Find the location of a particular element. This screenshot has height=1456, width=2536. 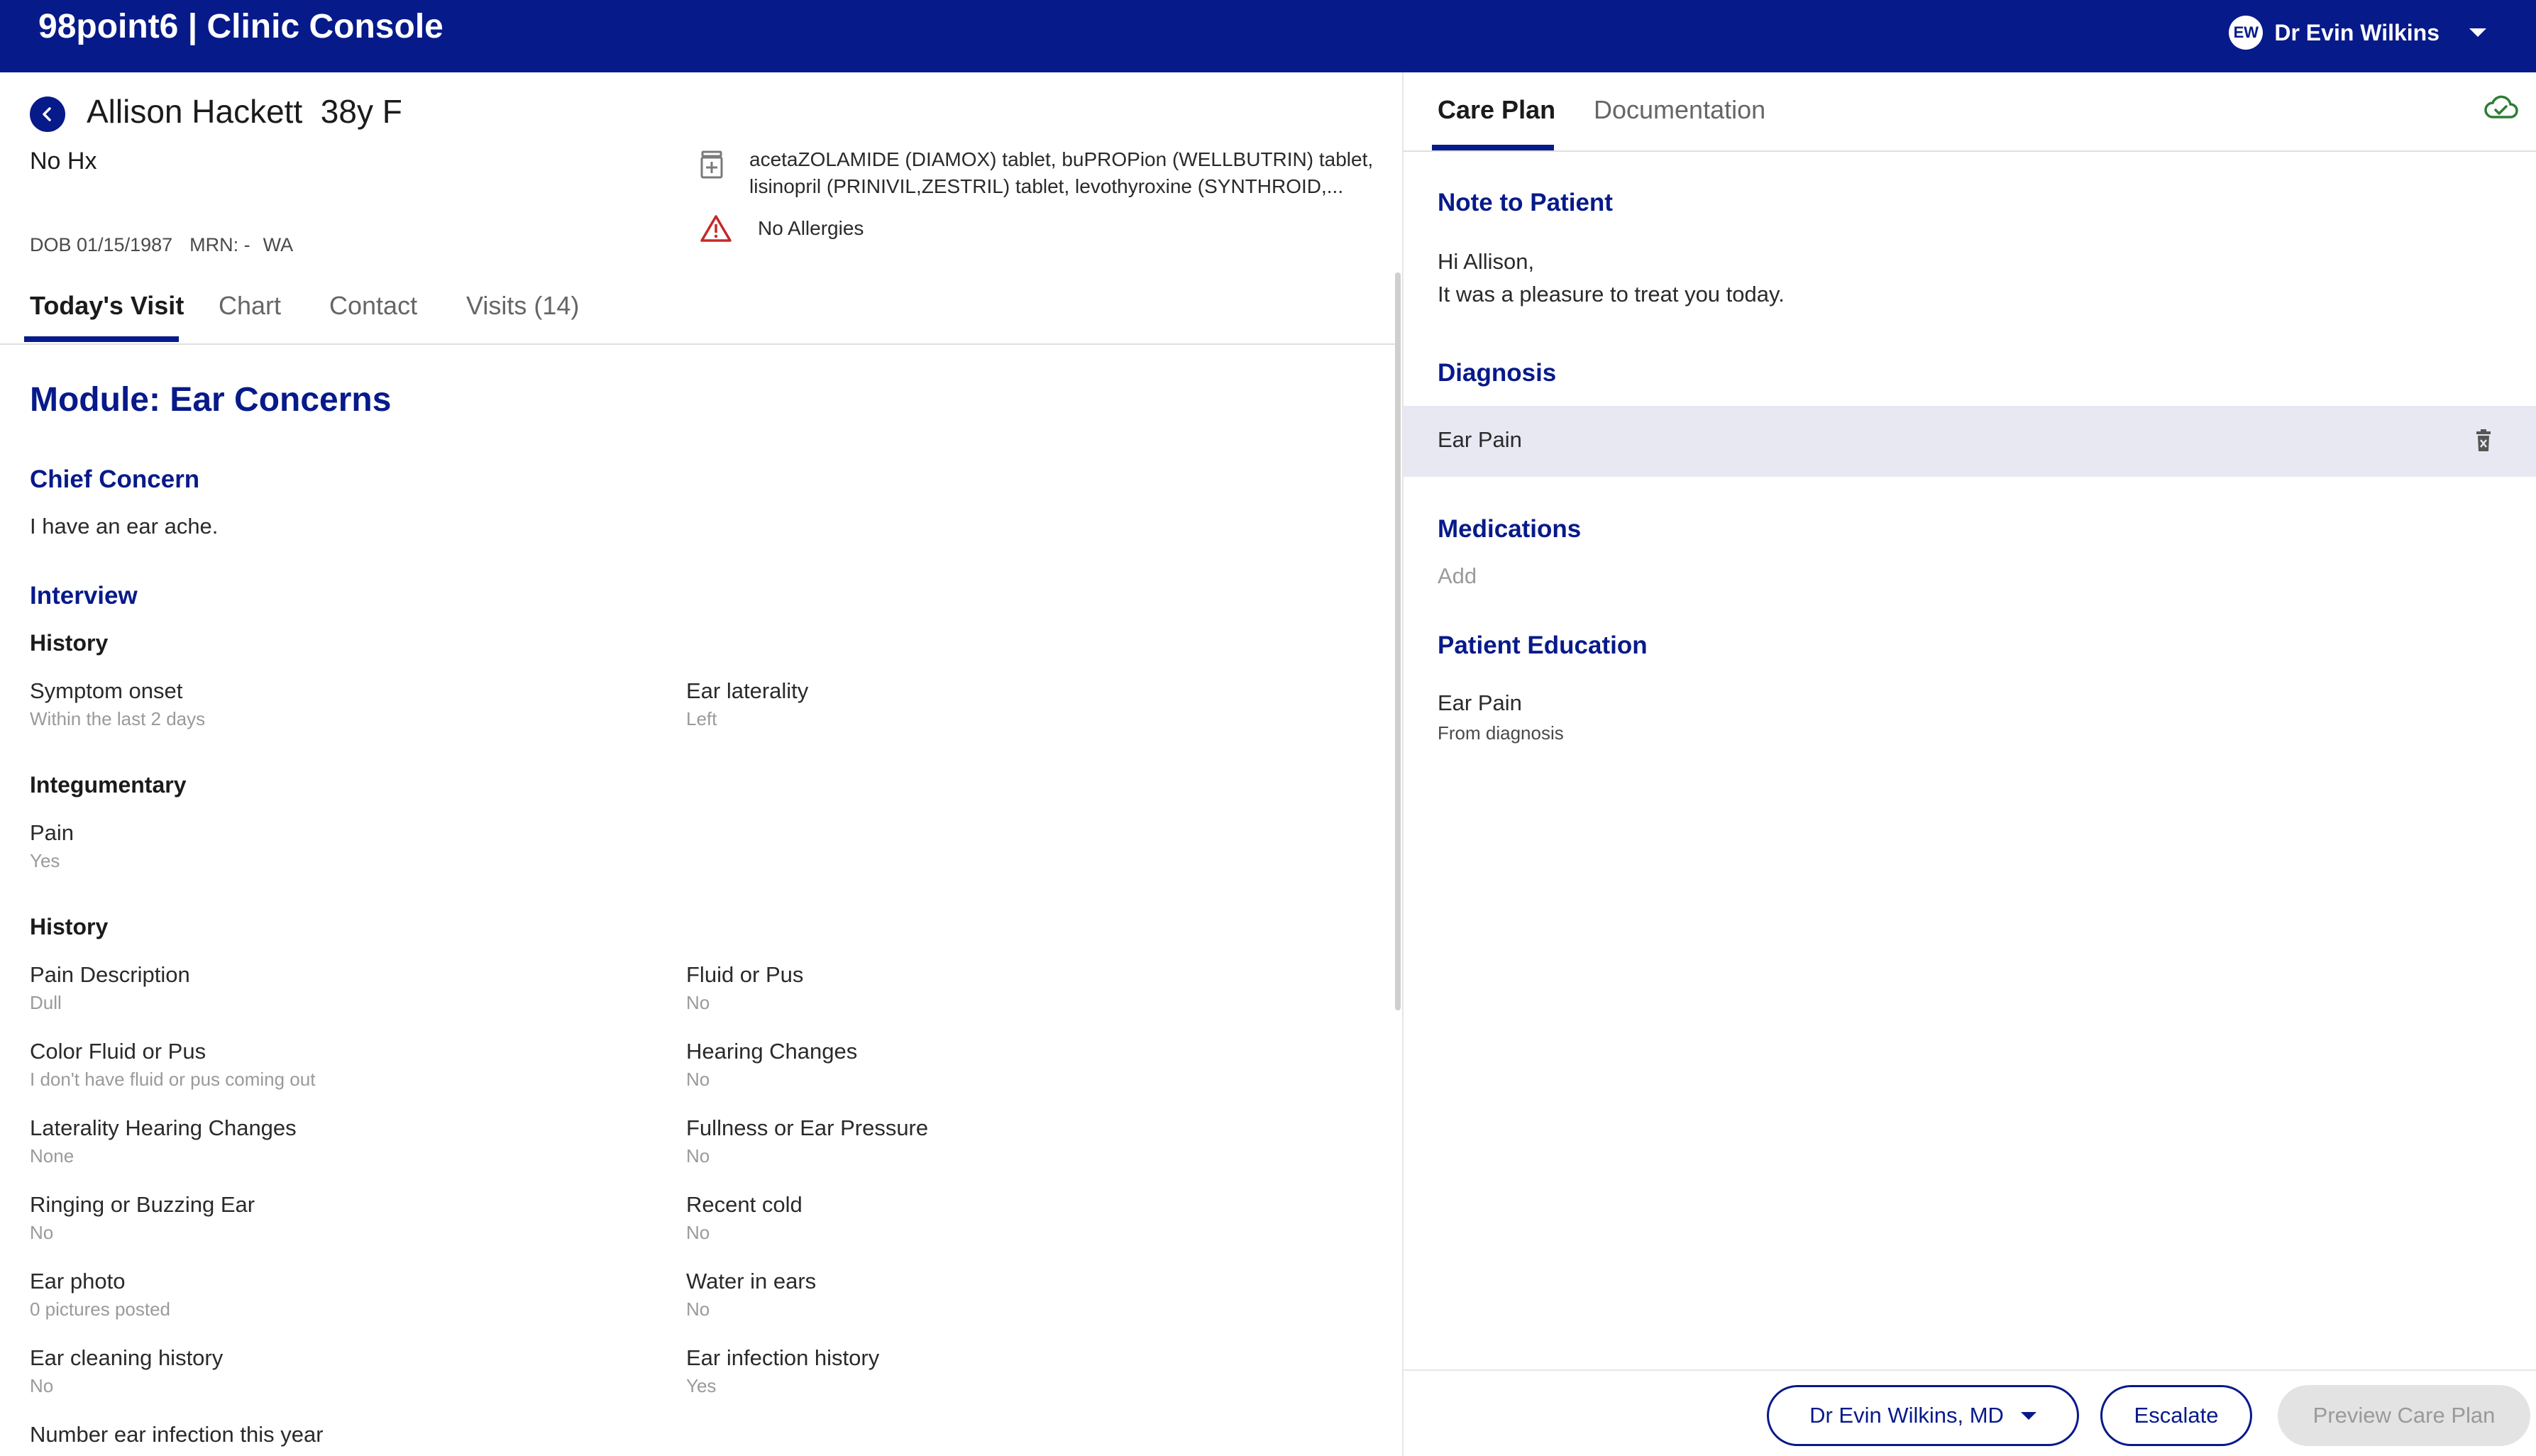

tab-chart: Chart is located at coordinates (250, 306).